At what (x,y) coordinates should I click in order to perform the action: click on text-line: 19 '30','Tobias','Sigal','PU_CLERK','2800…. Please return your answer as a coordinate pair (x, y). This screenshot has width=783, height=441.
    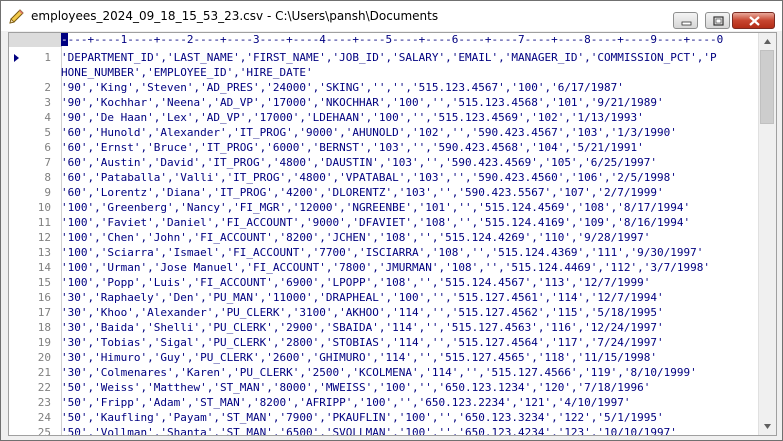
    Looking at the image, I should click on (383, 342).